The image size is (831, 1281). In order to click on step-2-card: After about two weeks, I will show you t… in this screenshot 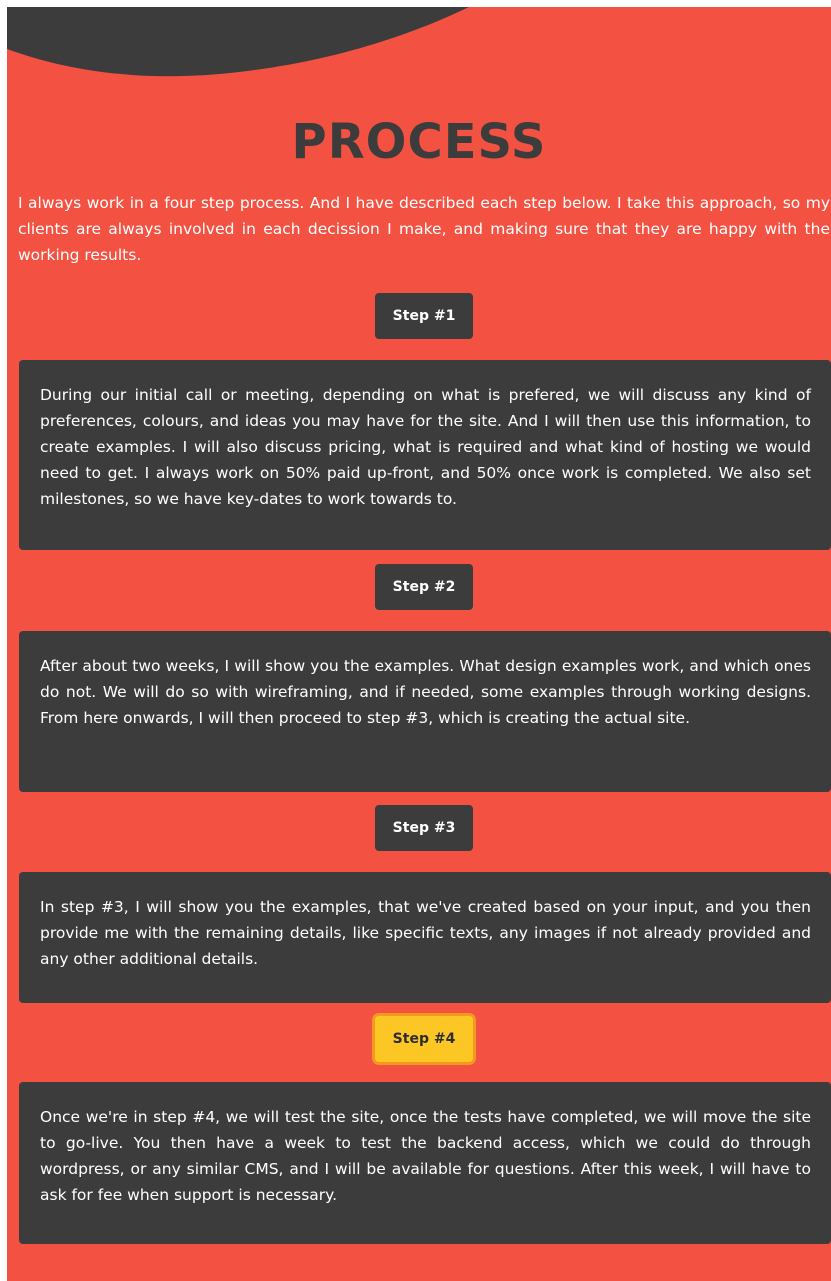, I will do `click(425, 711)`.